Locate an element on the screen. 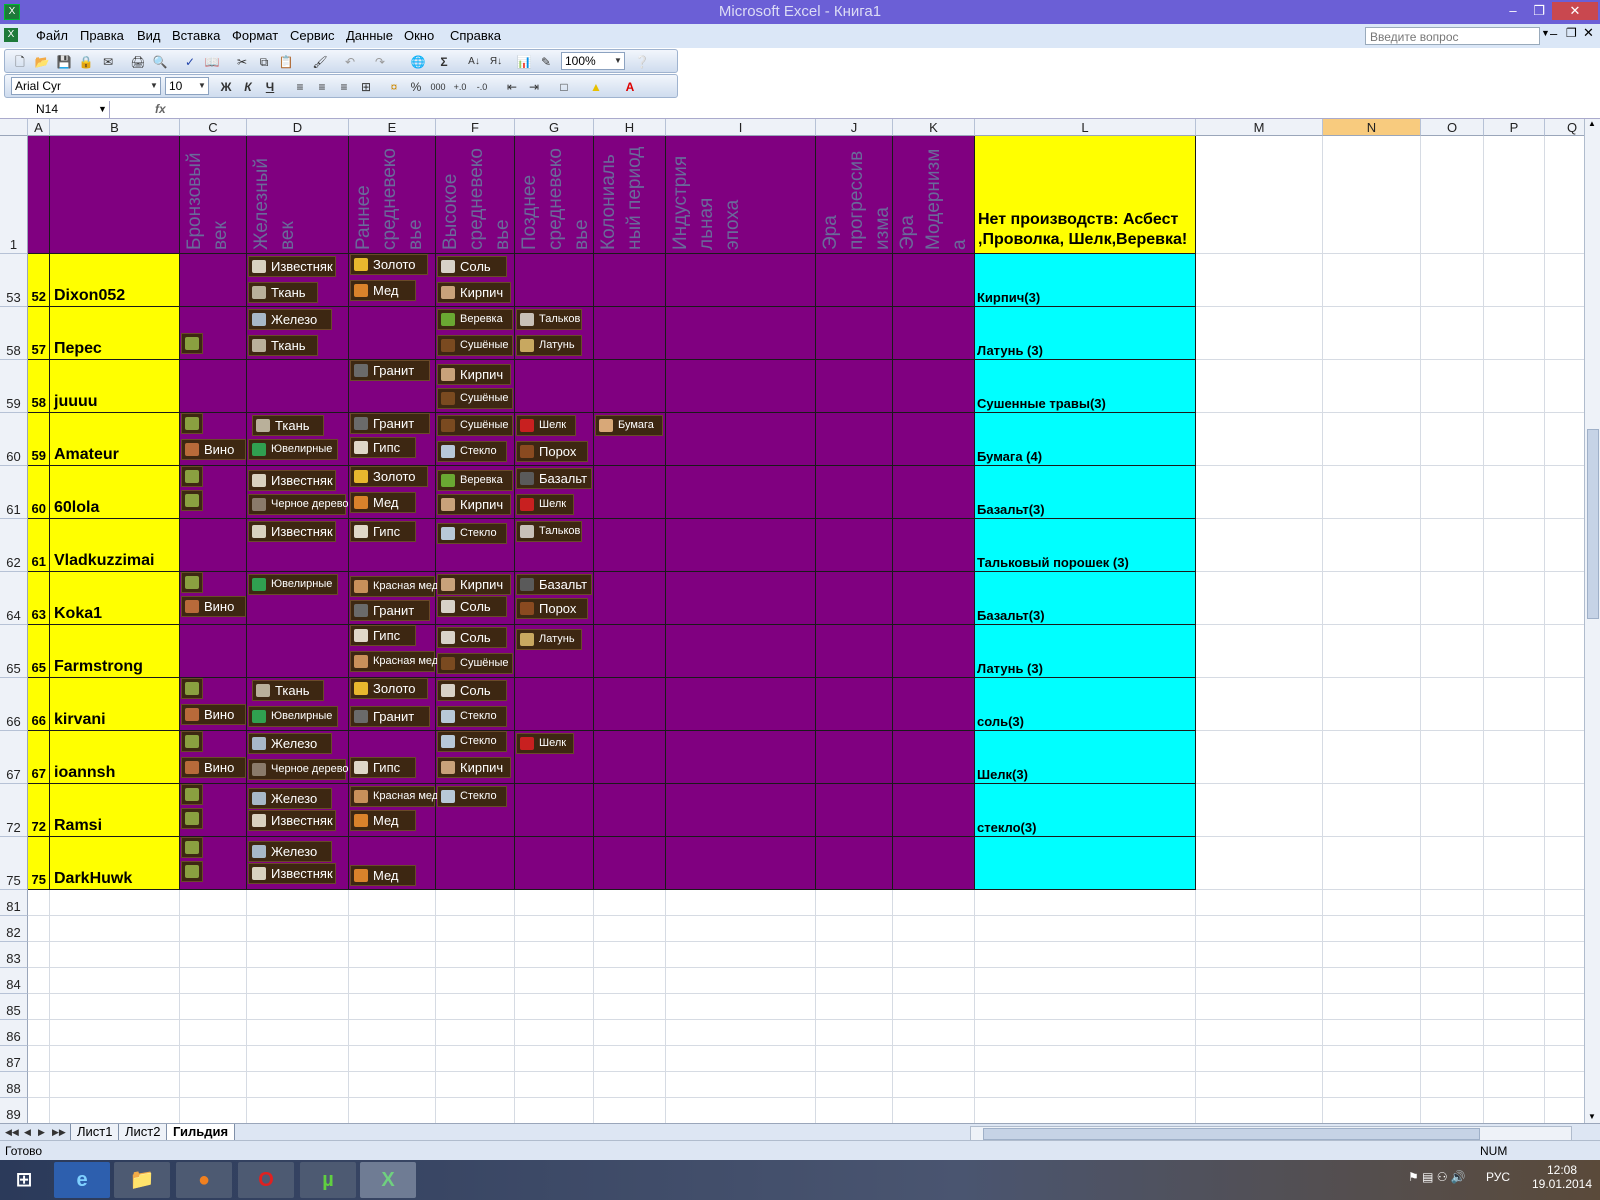 This screenshot has width=1600, height=1200. doc-minimize-icon: – is located at coordinates (1553, 33).